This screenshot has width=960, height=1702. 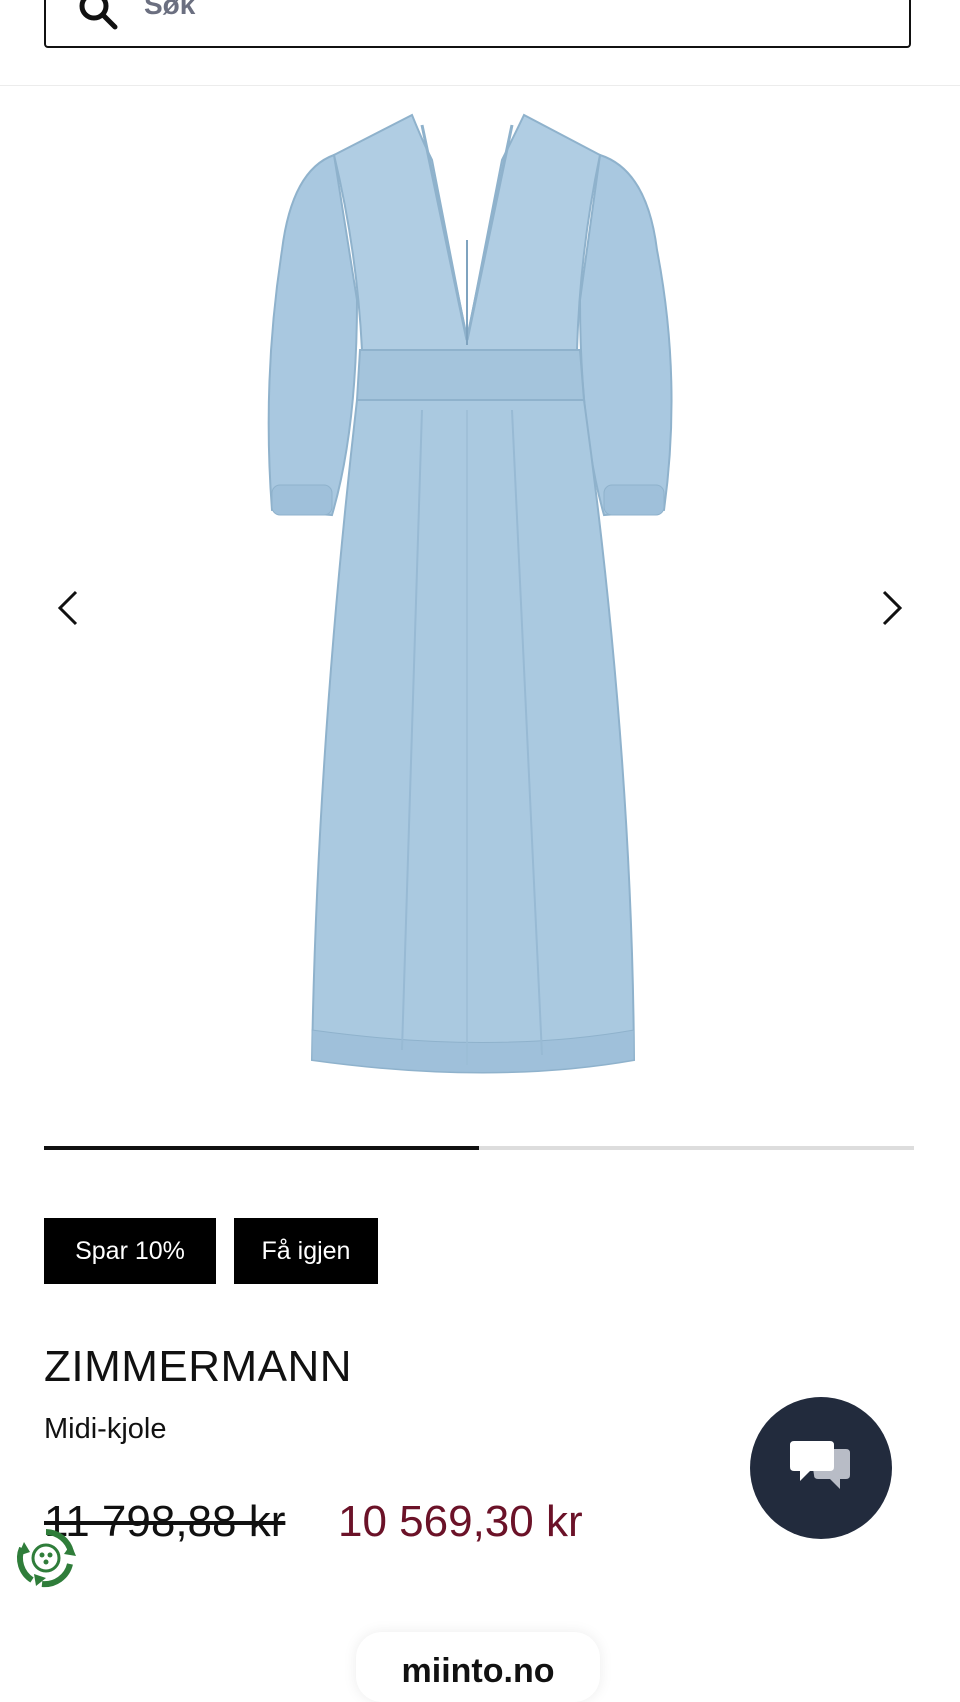 I want to click on site-url-pill: miinto.no, so click(x=478, y=1667).